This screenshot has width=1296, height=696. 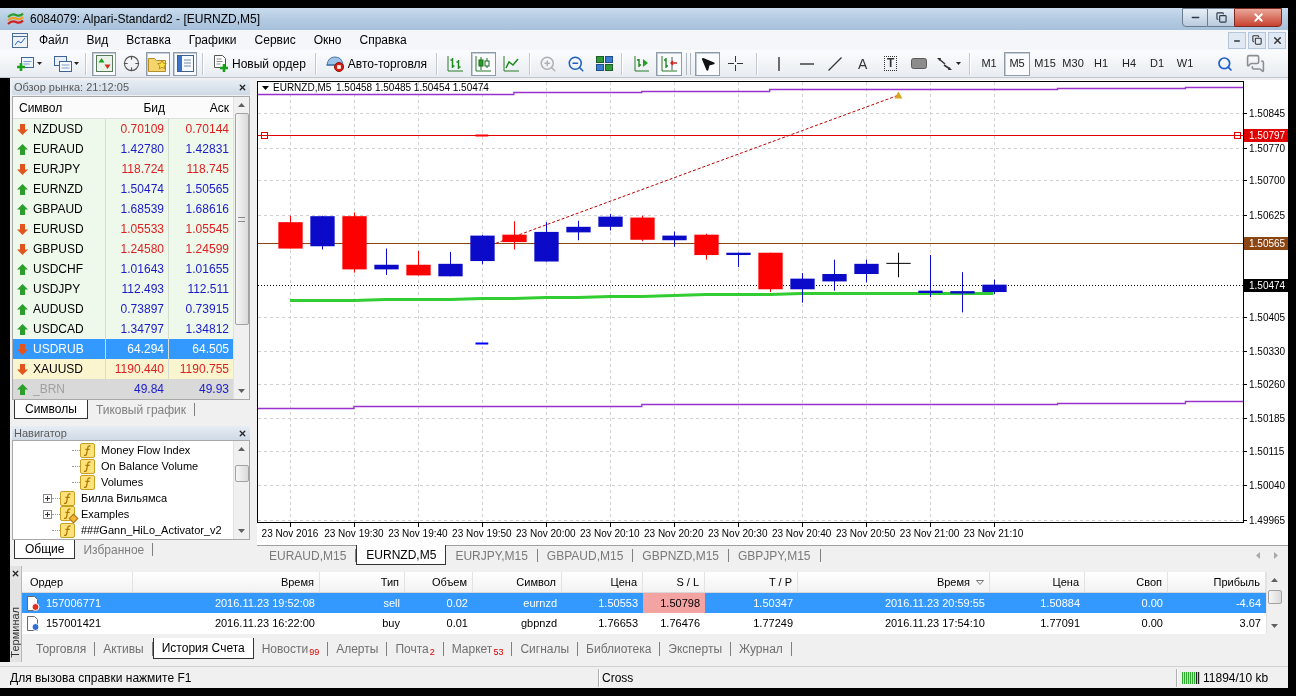 I want to click on tool-button, so click(x=708, y=63).